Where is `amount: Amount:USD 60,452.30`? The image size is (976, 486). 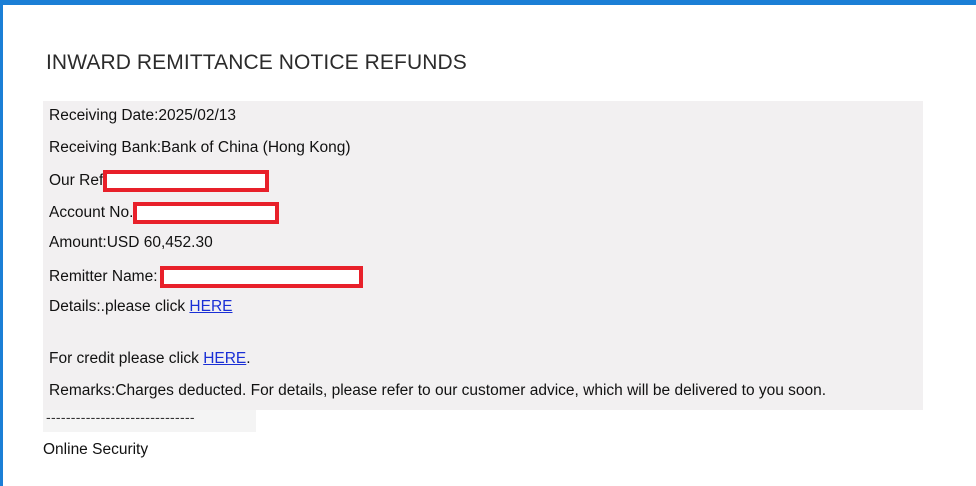 amount: Amount:USD 60,452.30 is located at coordinates (131, 242).